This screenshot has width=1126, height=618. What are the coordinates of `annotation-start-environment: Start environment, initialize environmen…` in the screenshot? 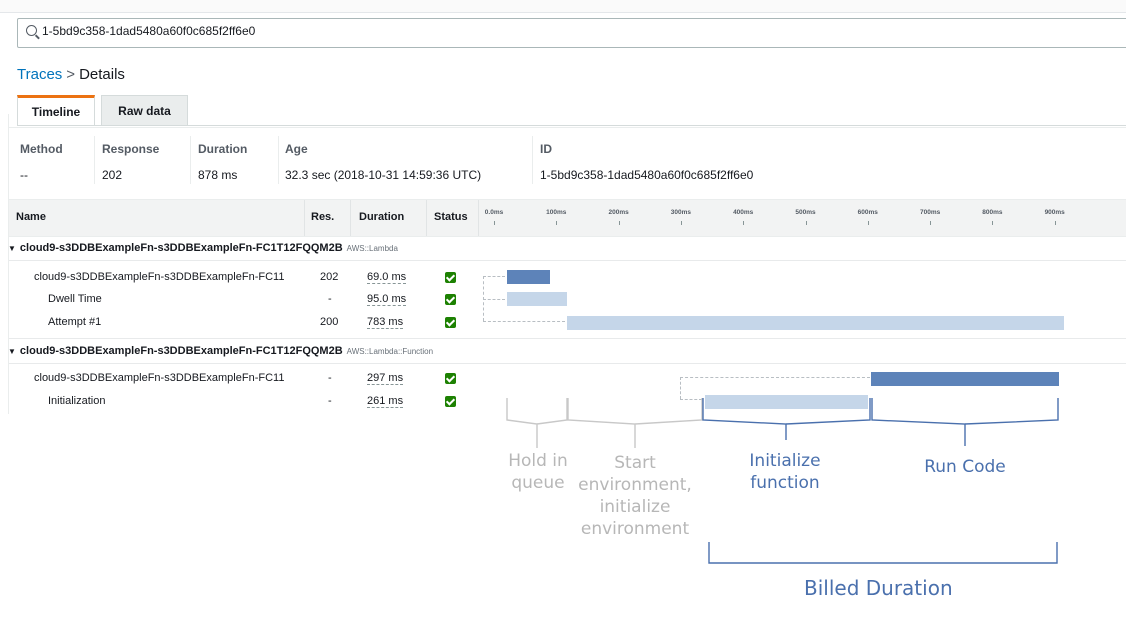 It's located at (635, 496).